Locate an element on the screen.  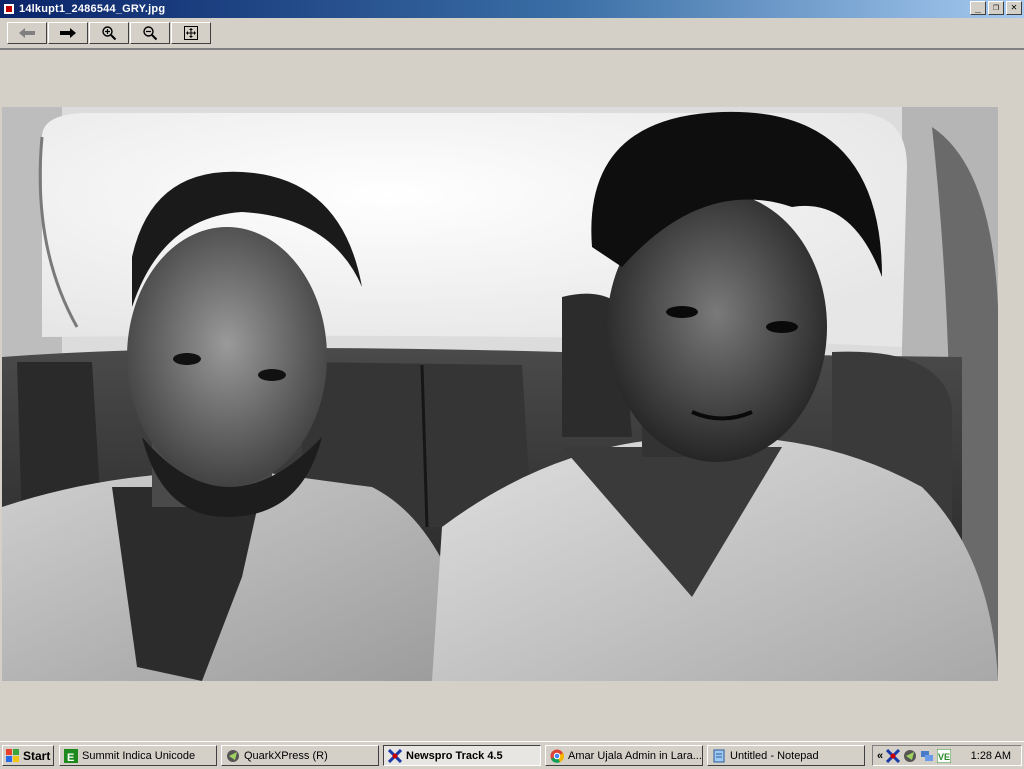
zoom-out-icon is located at coordinates (150, 33).